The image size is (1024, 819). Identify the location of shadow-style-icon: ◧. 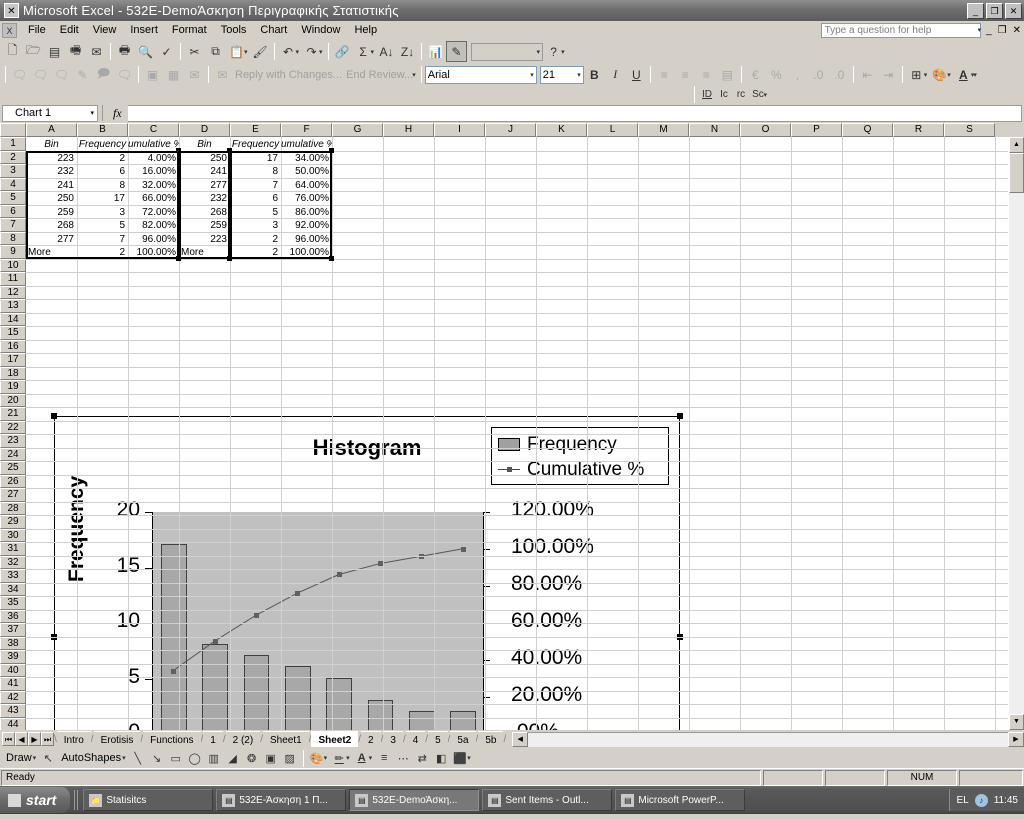
(441, 758).